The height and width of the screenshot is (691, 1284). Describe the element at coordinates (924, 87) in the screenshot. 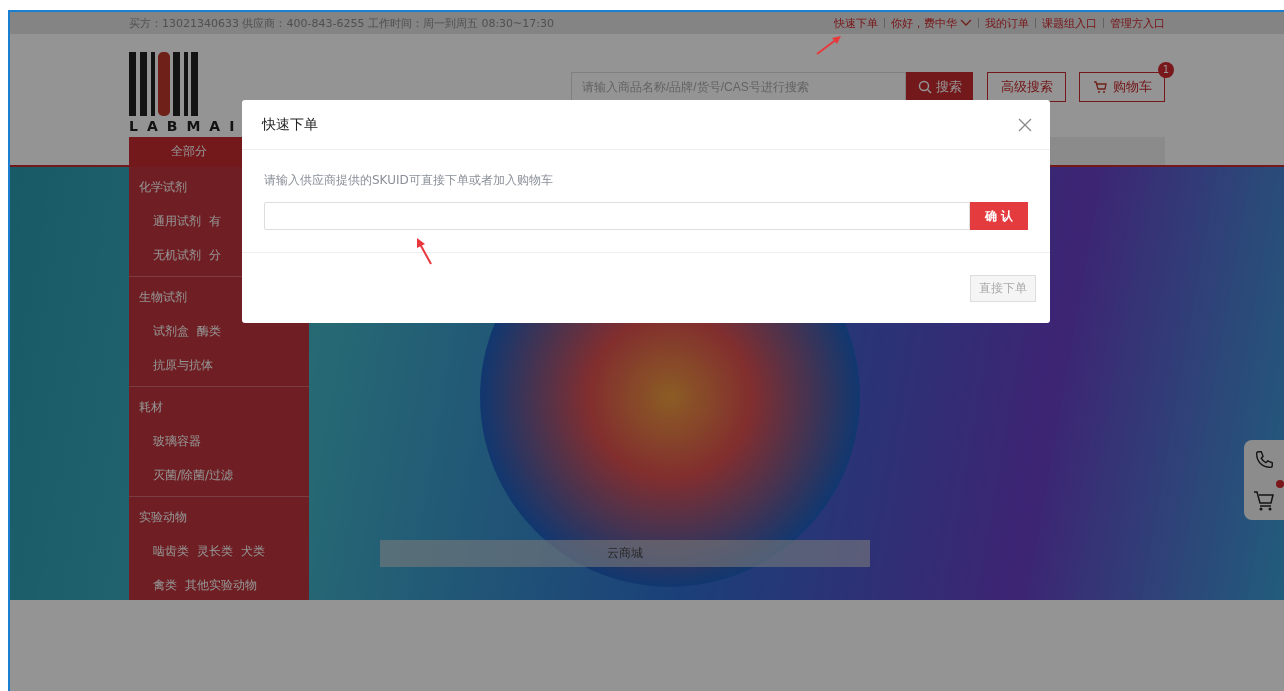

I see `search-icon` at that location.